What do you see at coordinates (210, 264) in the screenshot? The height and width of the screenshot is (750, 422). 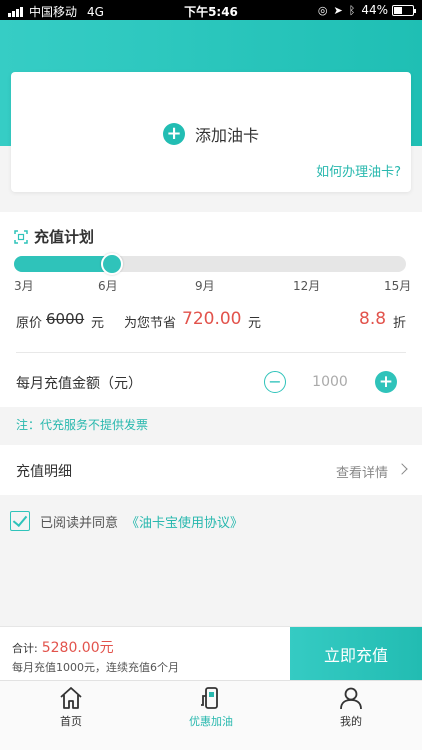 I see `duration-slider` at bounding box center [210, 264].